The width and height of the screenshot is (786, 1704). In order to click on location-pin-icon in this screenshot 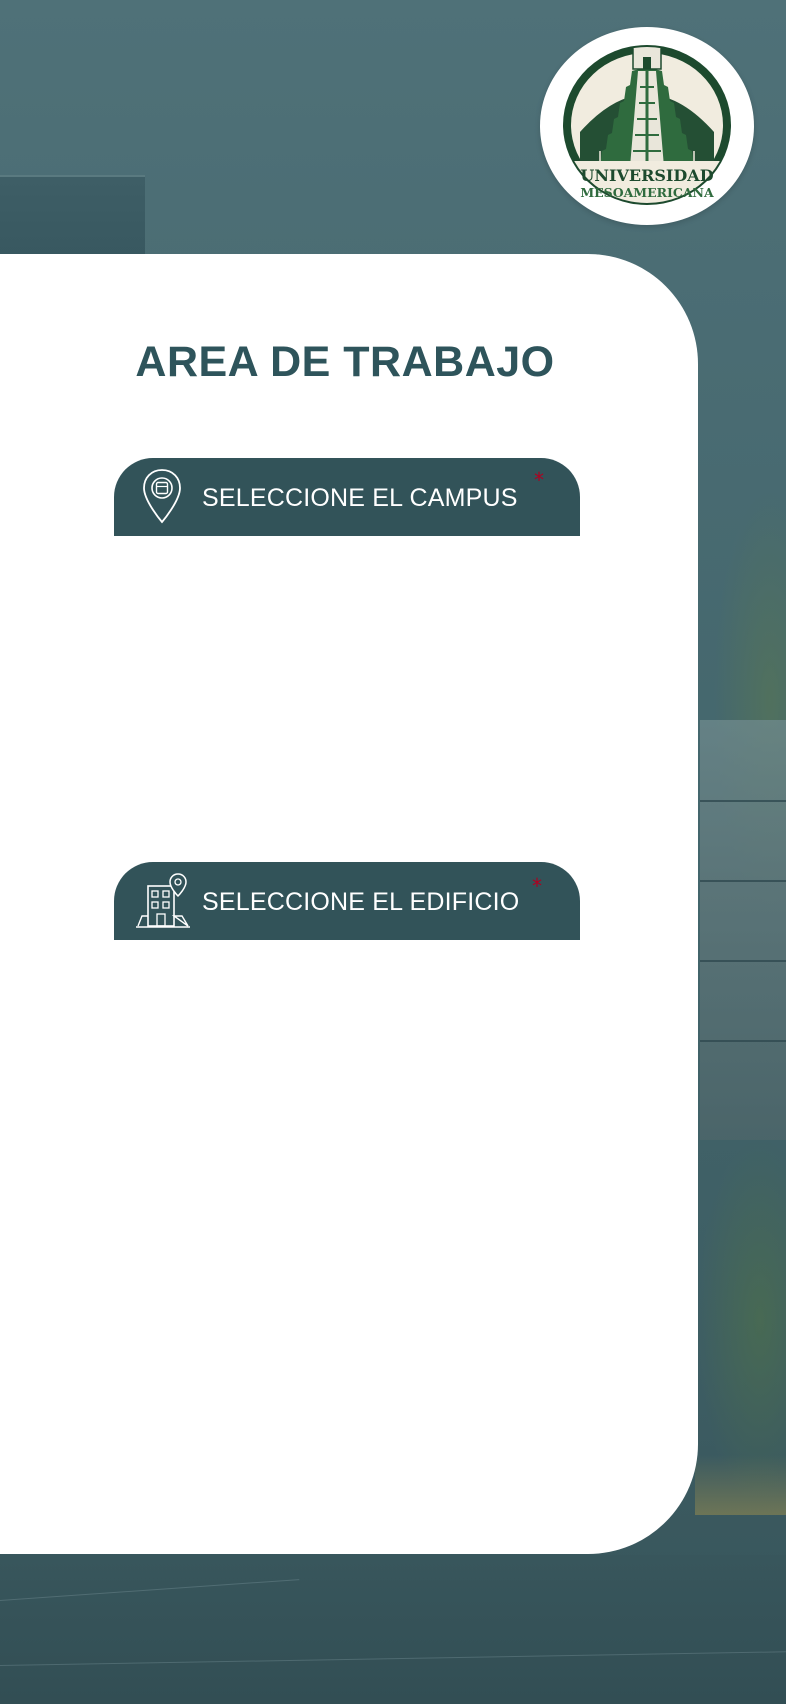, I will do `click(162, 497)`.